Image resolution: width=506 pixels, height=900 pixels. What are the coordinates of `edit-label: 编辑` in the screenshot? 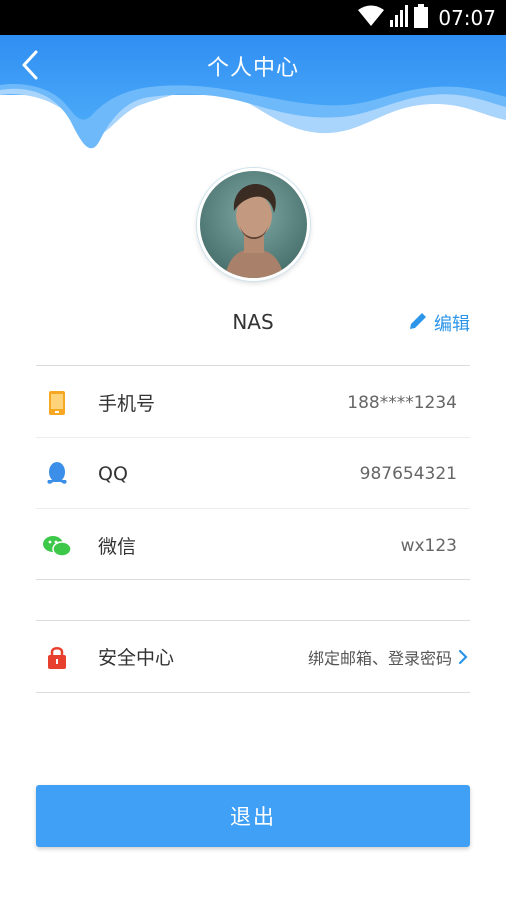 It's located at (452, 324).